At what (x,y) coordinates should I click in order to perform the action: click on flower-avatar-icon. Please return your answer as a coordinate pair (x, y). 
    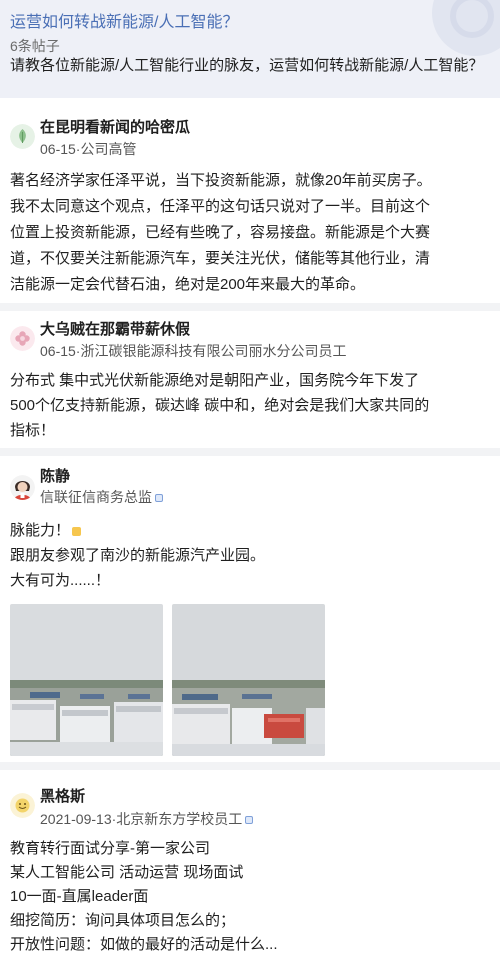
    Looking at the image, I should click on (22, 338).